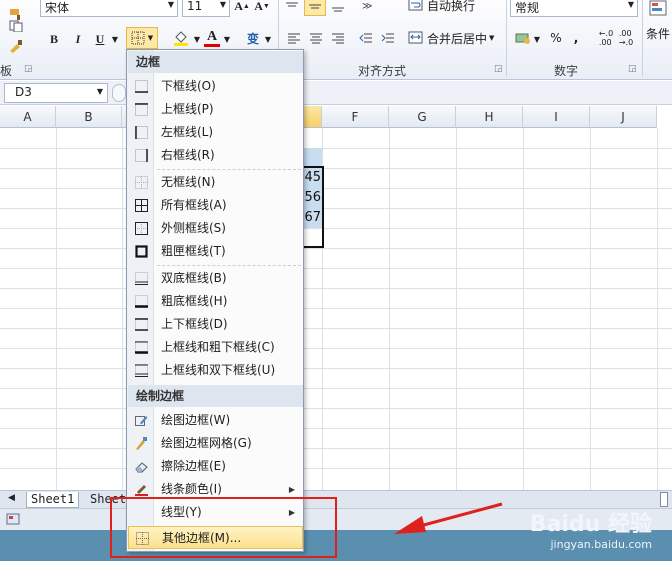 The height and width of the screenshot is (561, 672). What do you see at coordinates (591, 528) in the screenshot?
I see `watermark: Baidu 经验 jingyan.baidu.com` at bounding box center [591, 528].